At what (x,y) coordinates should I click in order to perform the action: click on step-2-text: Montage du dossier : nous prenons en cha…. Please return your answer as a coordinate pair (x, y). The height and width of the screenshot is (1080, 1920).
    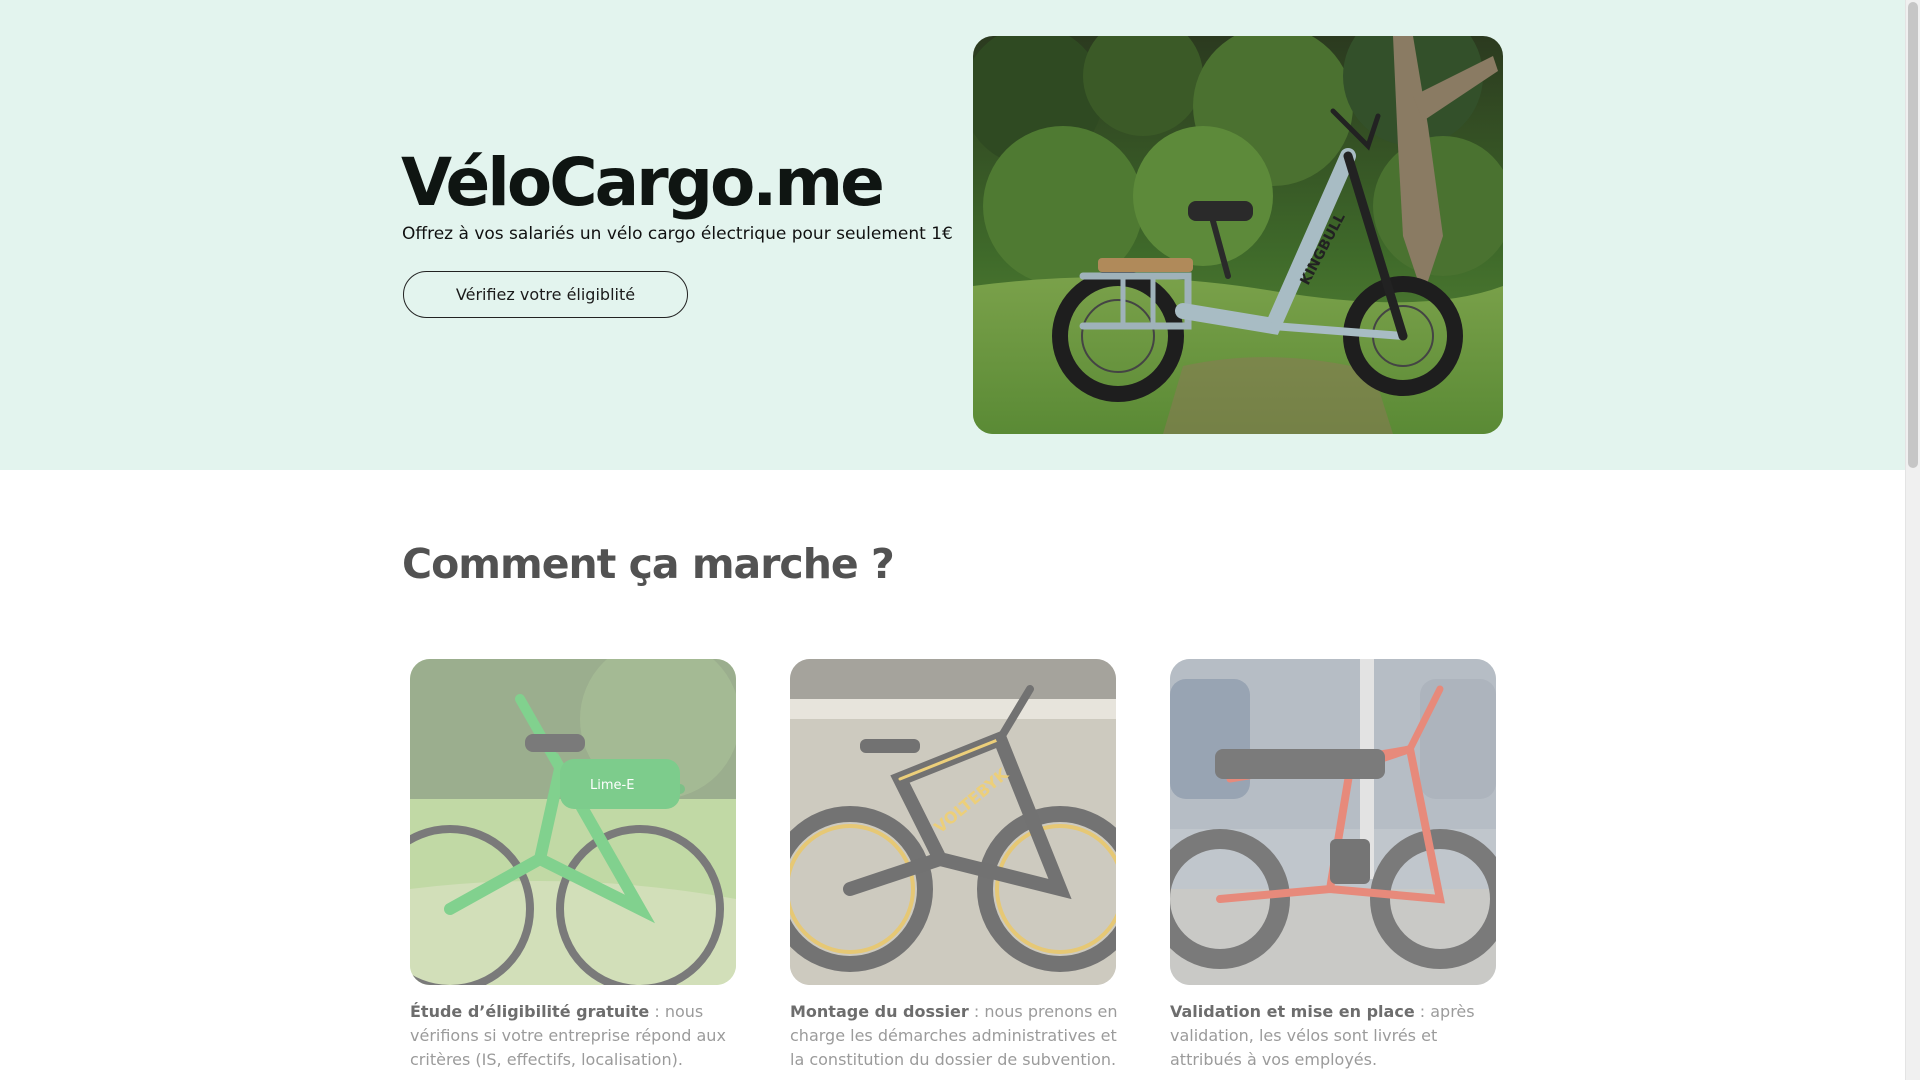
    Looking at the image, I should click on (955, 1036).